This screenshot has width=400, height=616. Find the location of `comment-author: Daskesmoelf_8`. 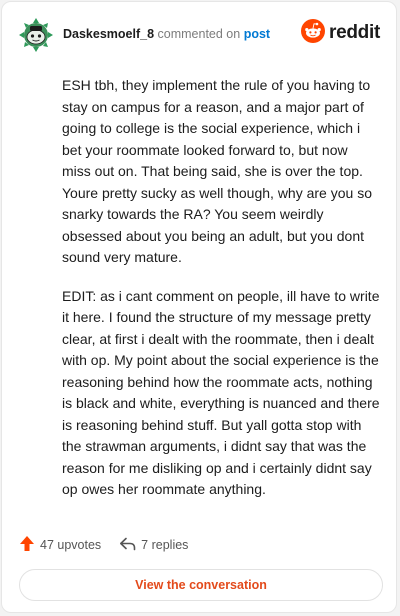

comment-author: Daskesmoelf_8 is located at coordinates (108, 34).